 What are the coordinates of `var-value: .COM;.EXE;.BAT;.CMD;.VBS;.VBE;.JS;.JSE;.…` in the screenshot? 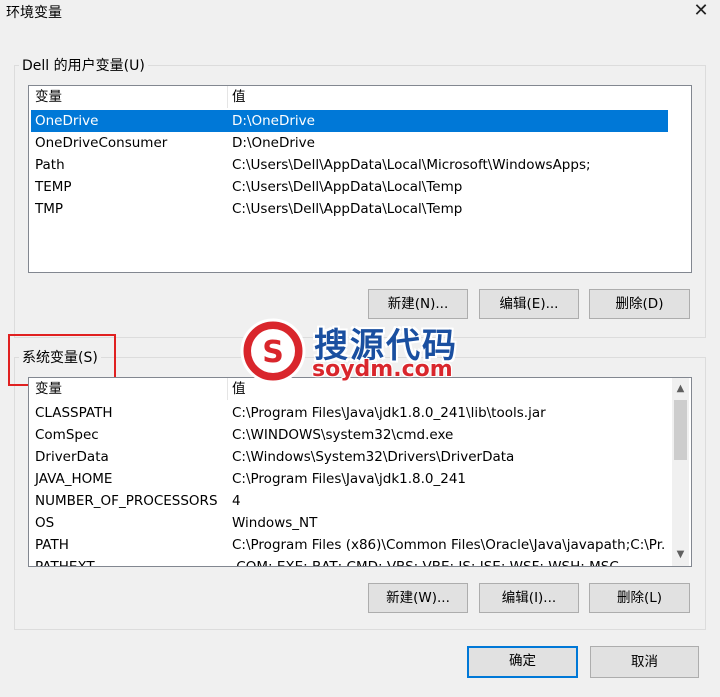 It's located at (425, 563).